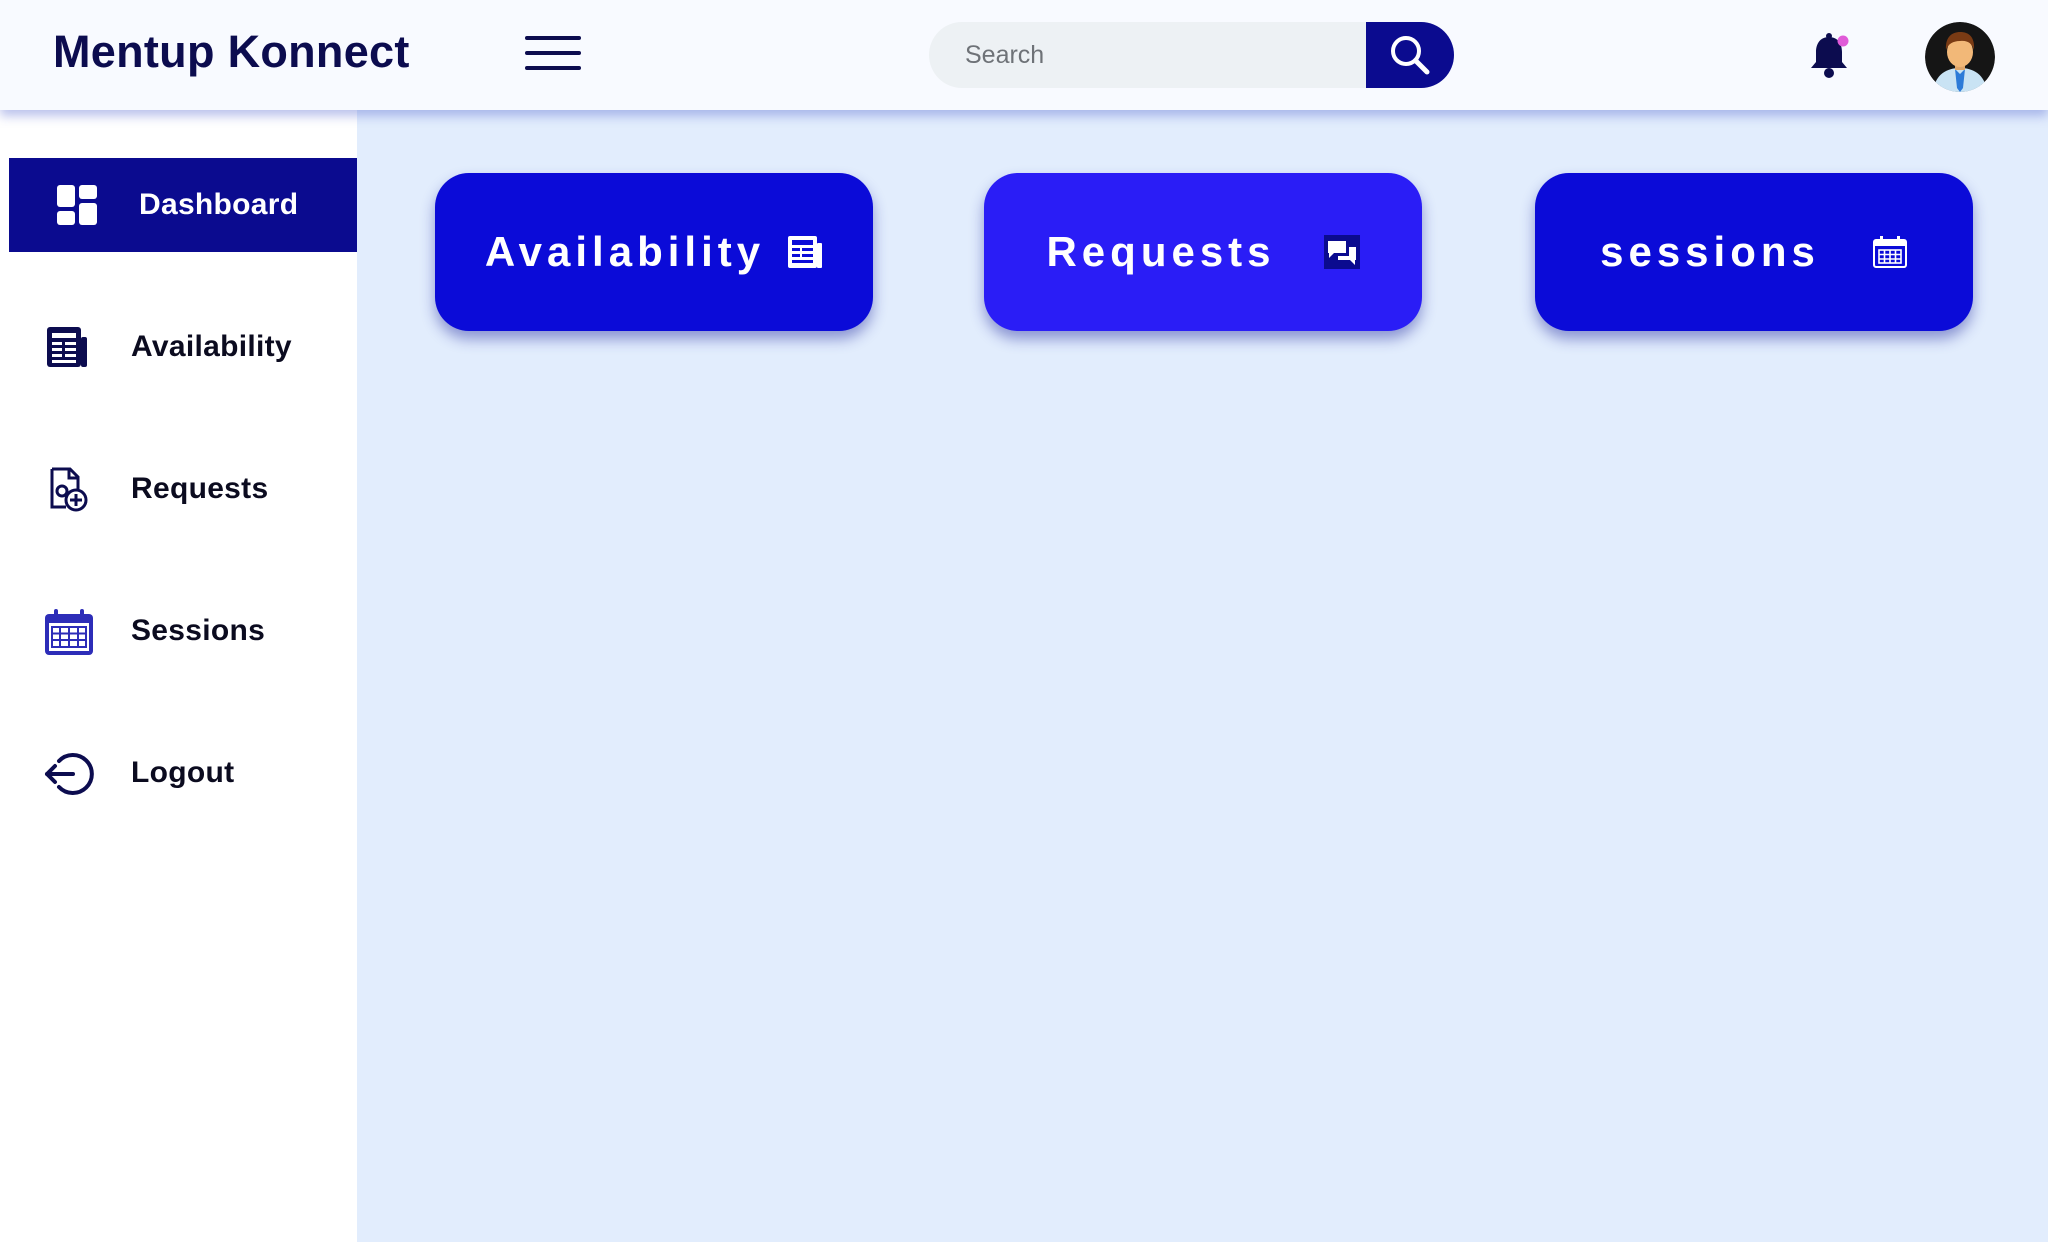 The width and height of the screenshot is (2048, 1242). I want to click on requests-card: Requests, so click(1203, 252).